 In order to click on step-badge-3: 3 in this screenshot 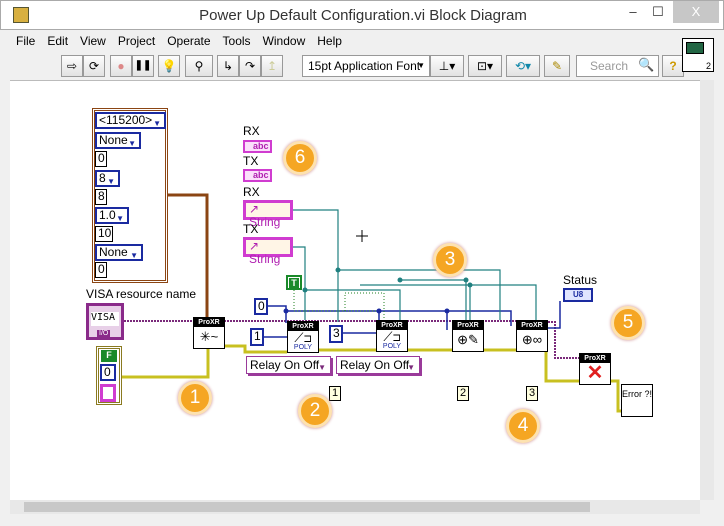, I will do `click(450, 260)`.